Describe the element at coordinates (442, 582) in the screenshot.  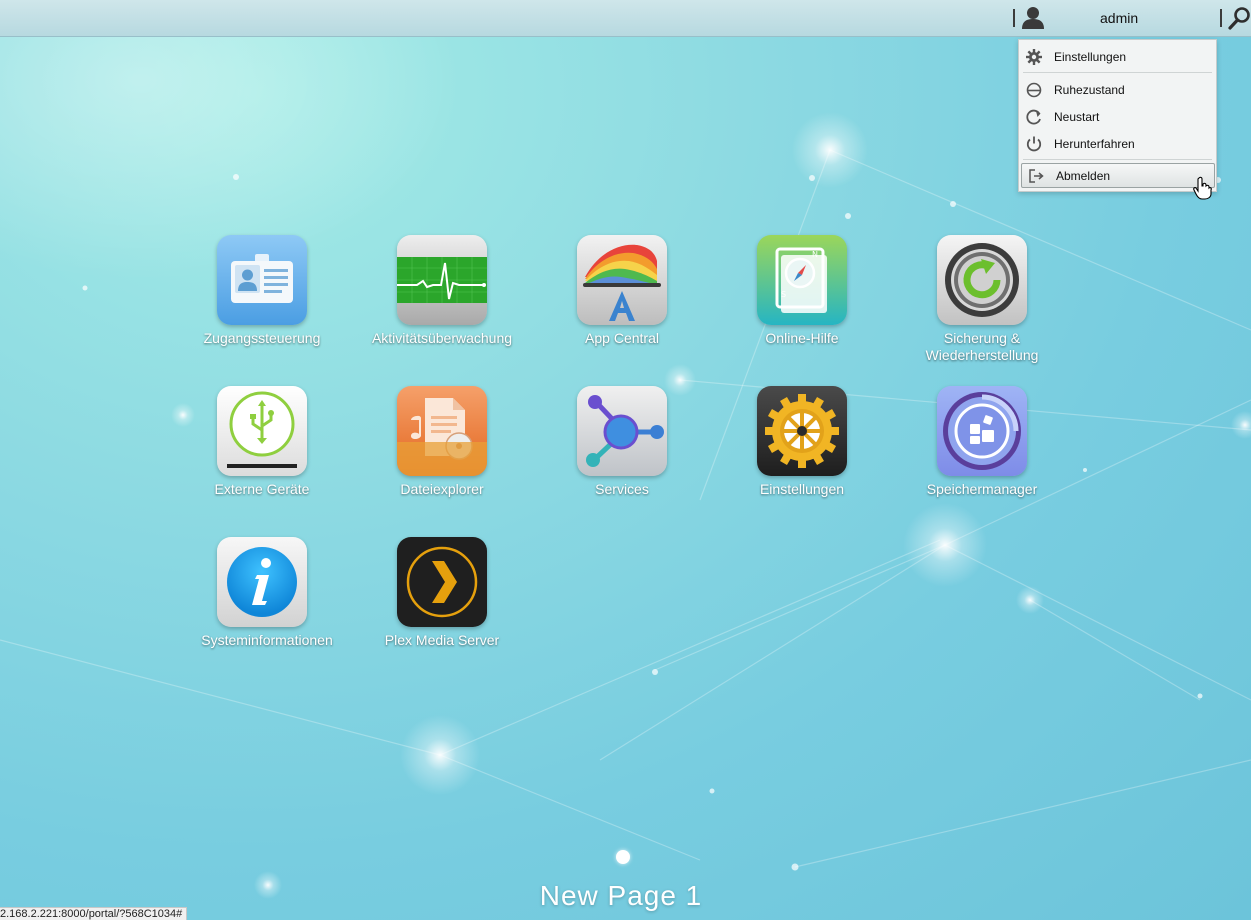
I see `plex-icon` at that location.